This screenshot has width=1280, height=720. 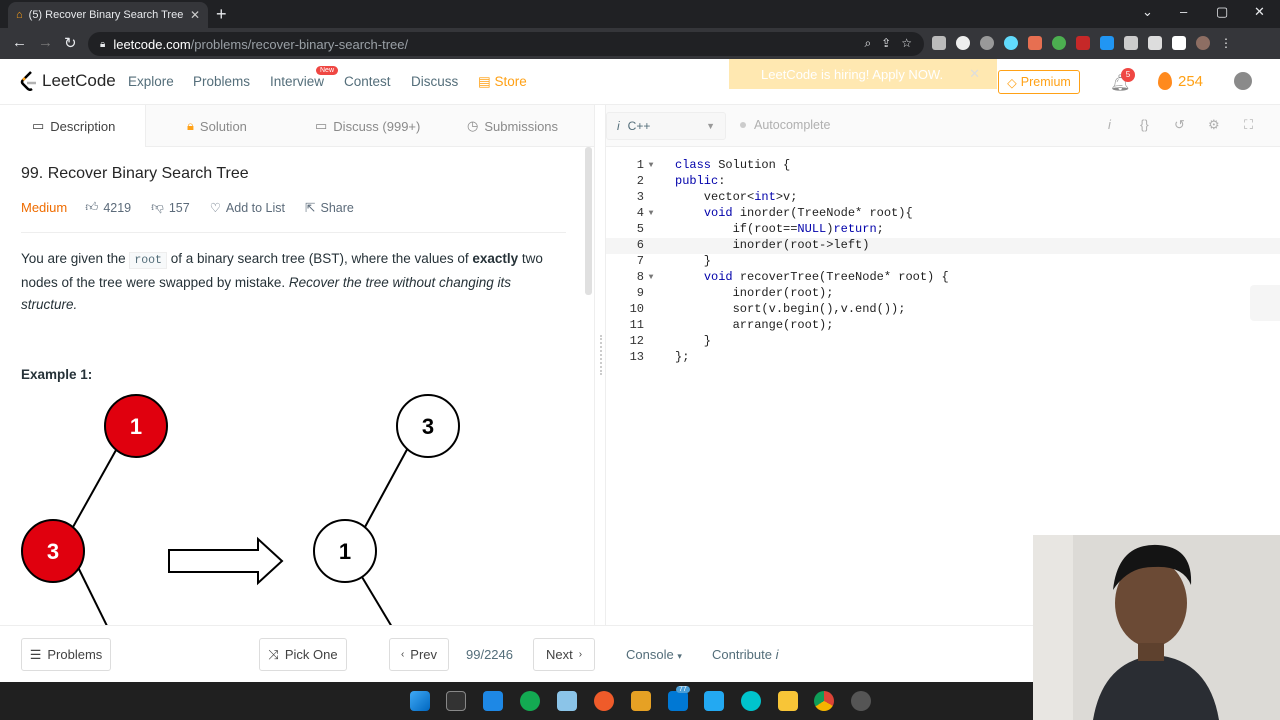 I want to click on console-toggle: Console ▾, so click(x=654, y=654).